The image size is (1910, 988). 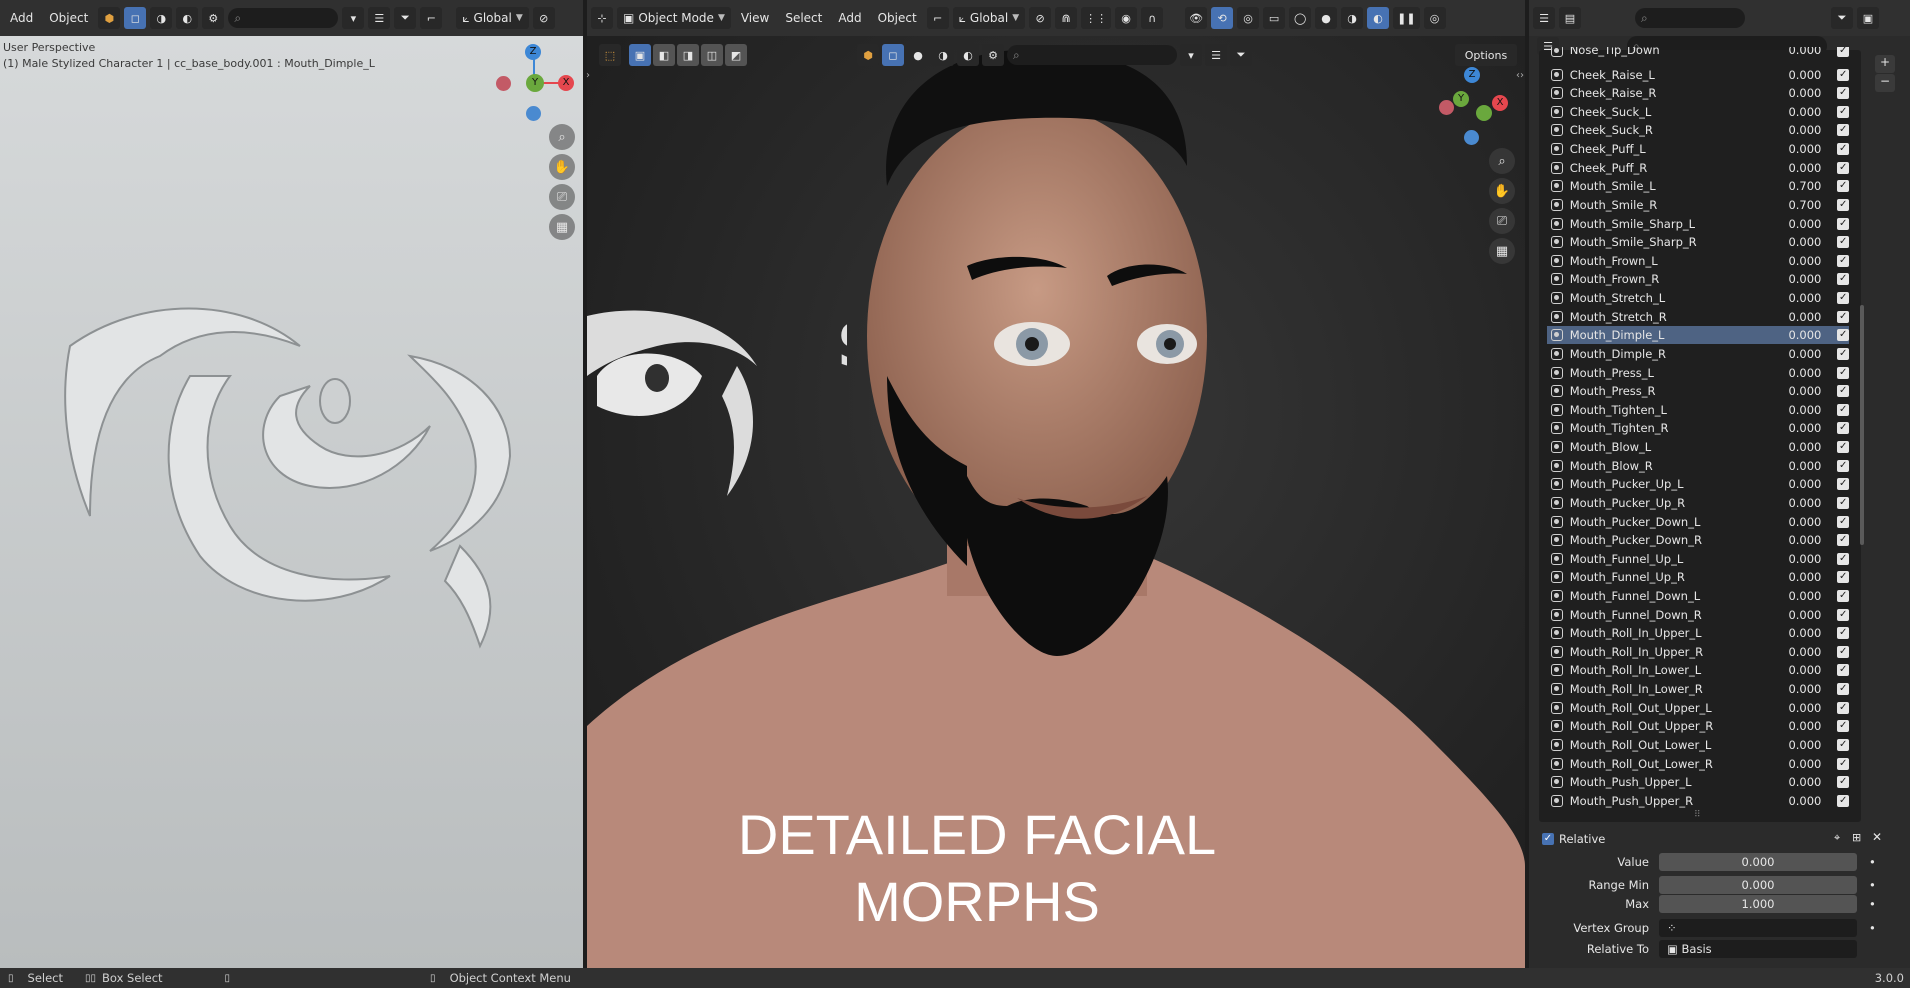 I want to click on shape-key-name: Cheek_Raise_L, so click(x=1669, y=75).